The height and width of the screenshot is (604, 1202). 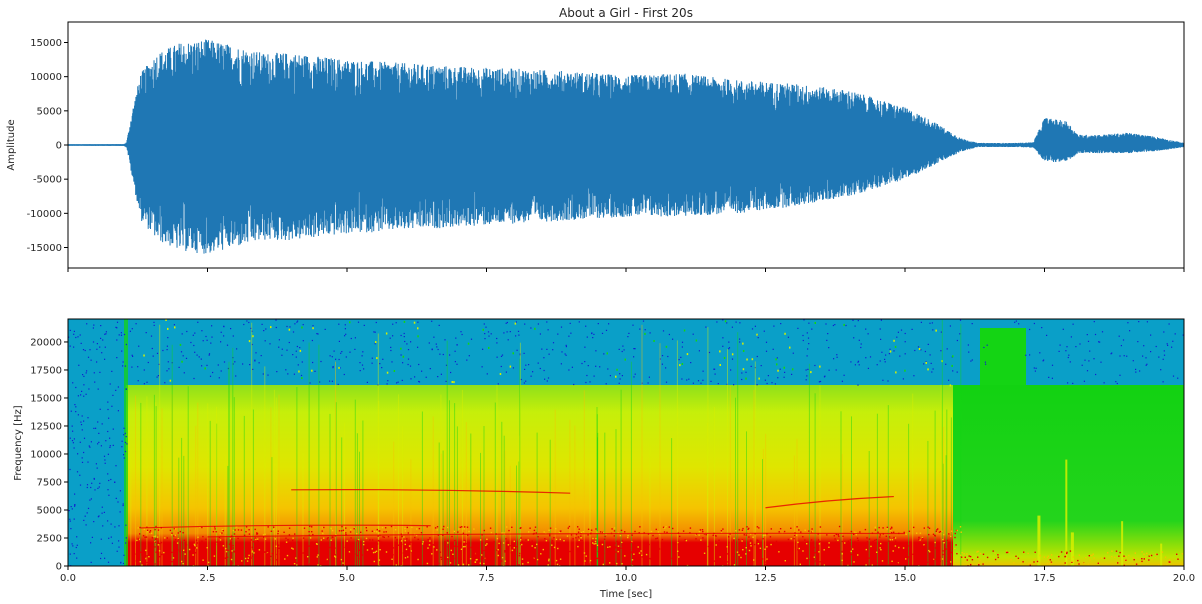 I want to click on waveform-x-ticks, so click(x=626, y=270).